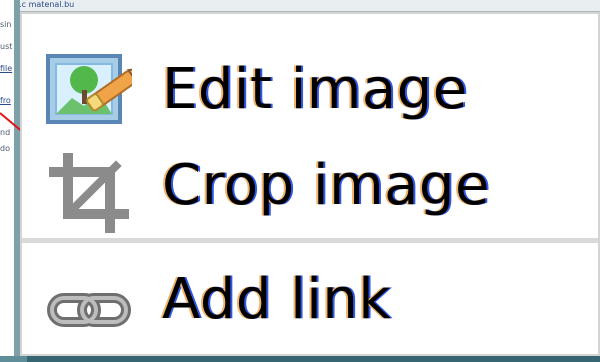 The width and height of the screenshot is (600, 362). Describe the element at coordinates (6, 46) in the screenshot. I see `background-snippet: ust` at that location.